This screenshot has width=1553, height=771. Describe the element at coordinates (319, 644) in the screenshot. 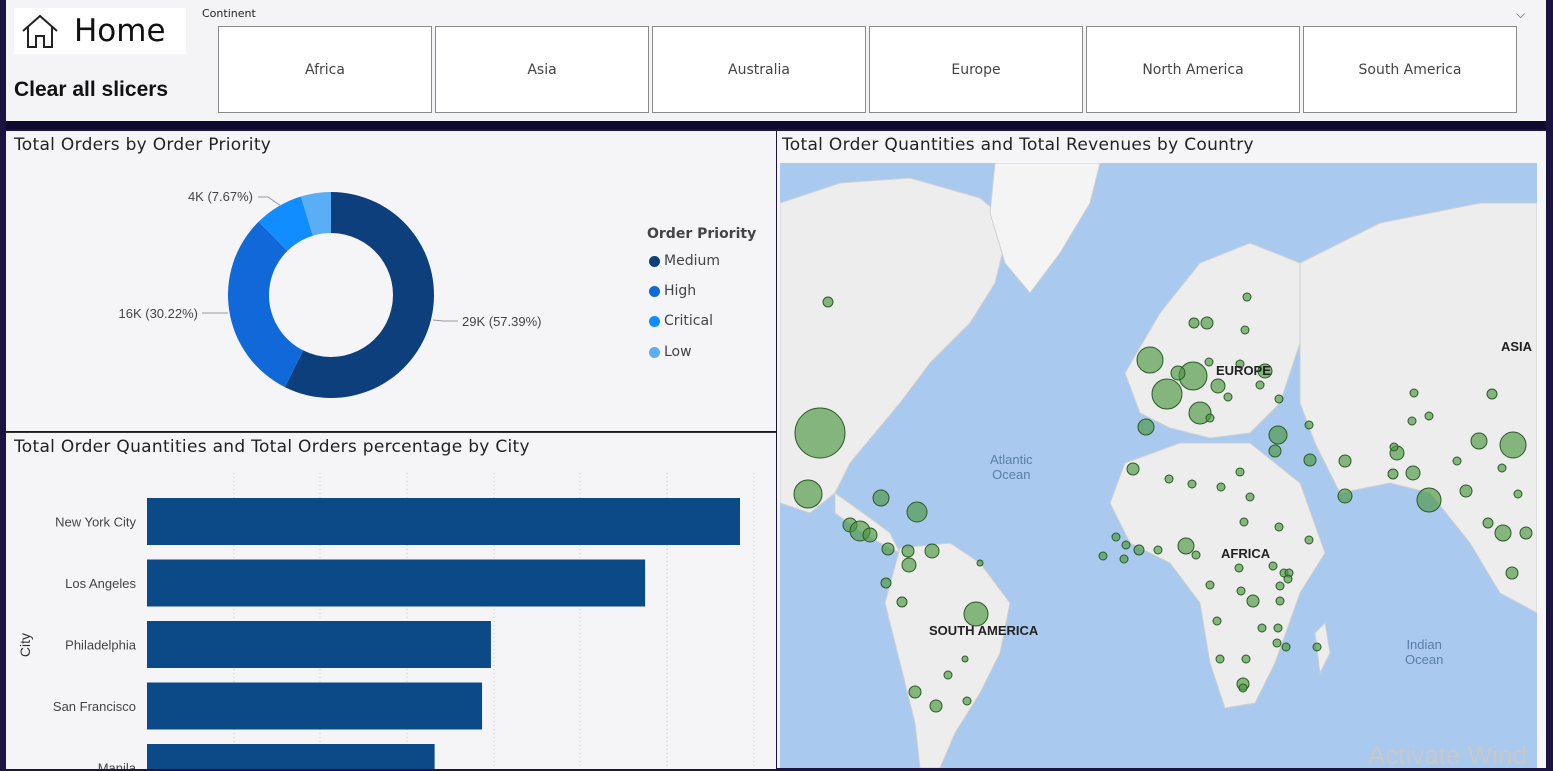

I see `bar-philadelphia` at that location.